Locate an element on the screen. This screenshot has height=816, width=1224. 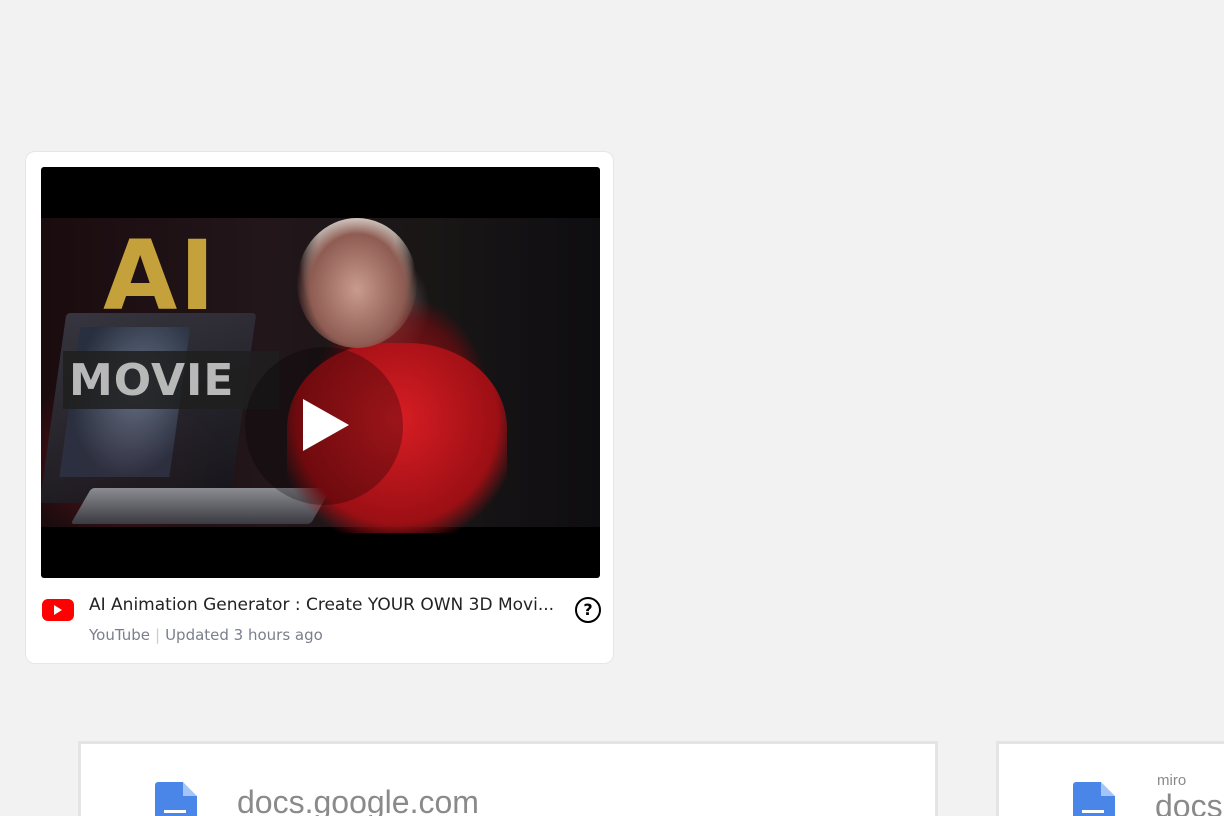
help-icon: ? is located at coordinates (588, 610).